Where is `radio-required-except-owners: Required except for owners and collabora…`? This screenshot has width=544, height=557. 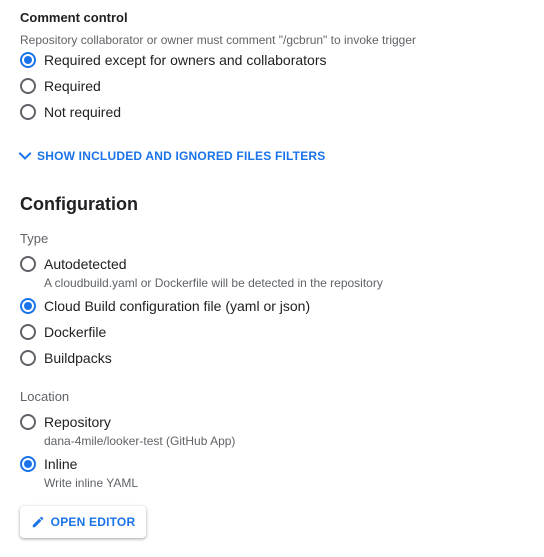 radio-required-except-owners: Required except for owners and collabora… is located at coordinates (173, 60).